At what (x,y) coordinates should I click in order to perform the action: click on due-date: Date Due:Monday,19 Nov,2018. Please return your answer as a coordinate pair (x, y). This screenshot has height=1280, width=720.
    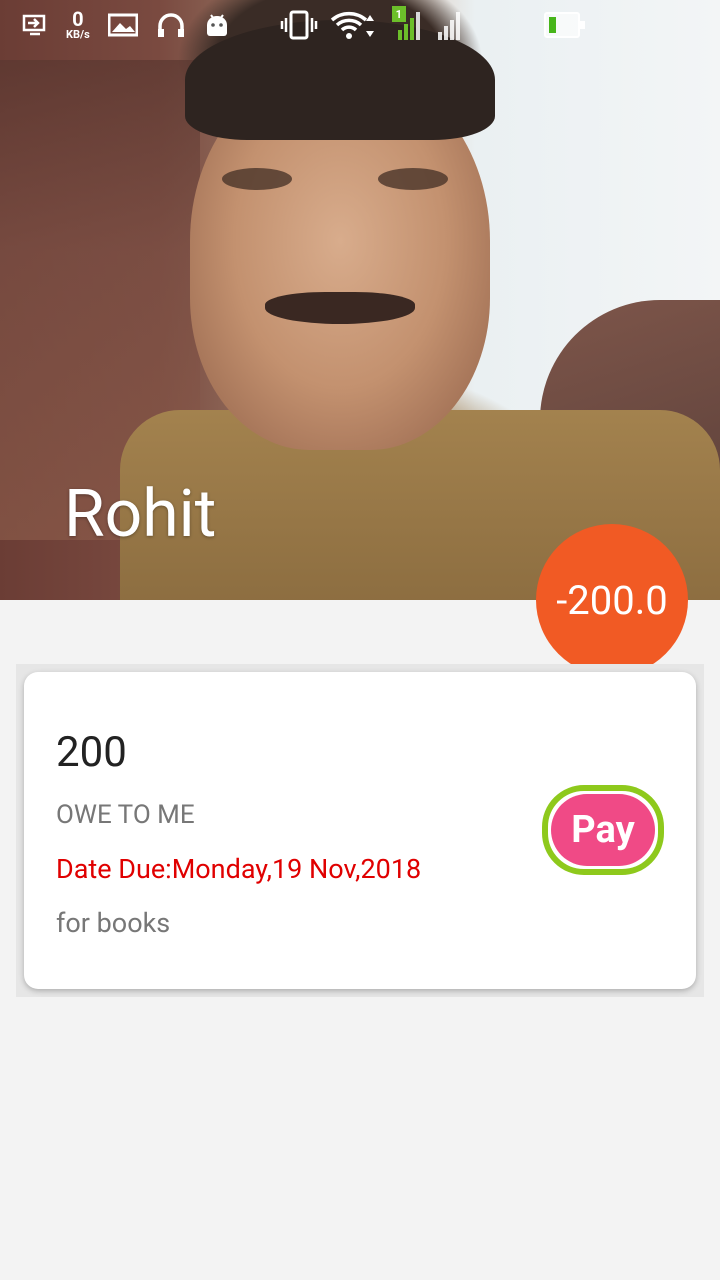
    Looking at the image, I should click on (239, 869).